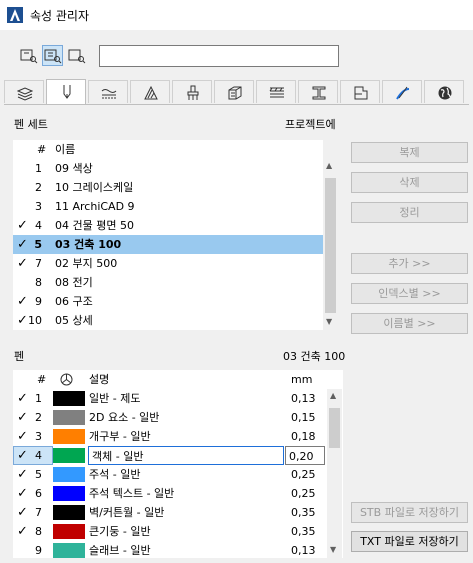 Image resolution: width=473 pixels, height=563 pixels. I want to click on pen-description: 일반 - 제도, so click(115, 398).